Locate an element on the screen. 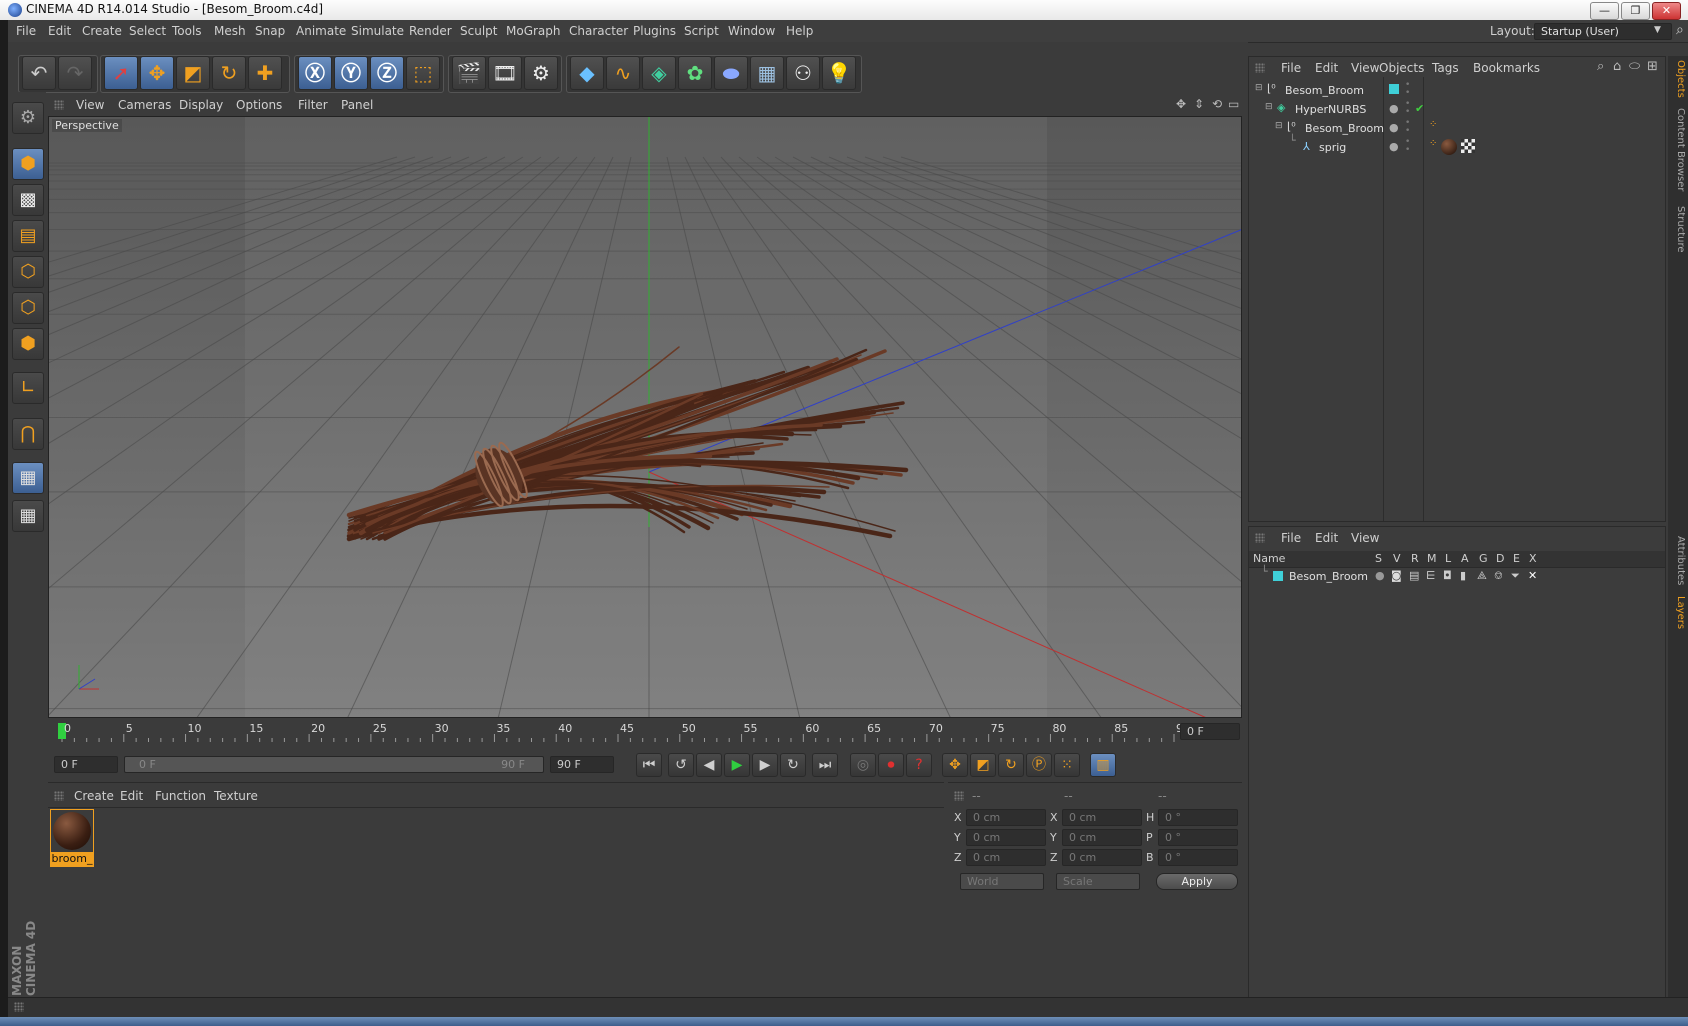  layer-col-generators: G is located at coordinates (1483, 558).